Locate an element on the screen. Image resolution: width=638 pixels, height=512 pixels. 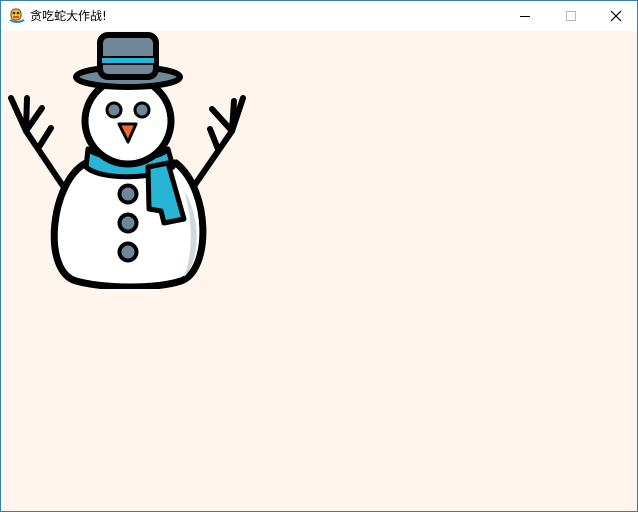
top-hat is located at coordinates (128, 61).